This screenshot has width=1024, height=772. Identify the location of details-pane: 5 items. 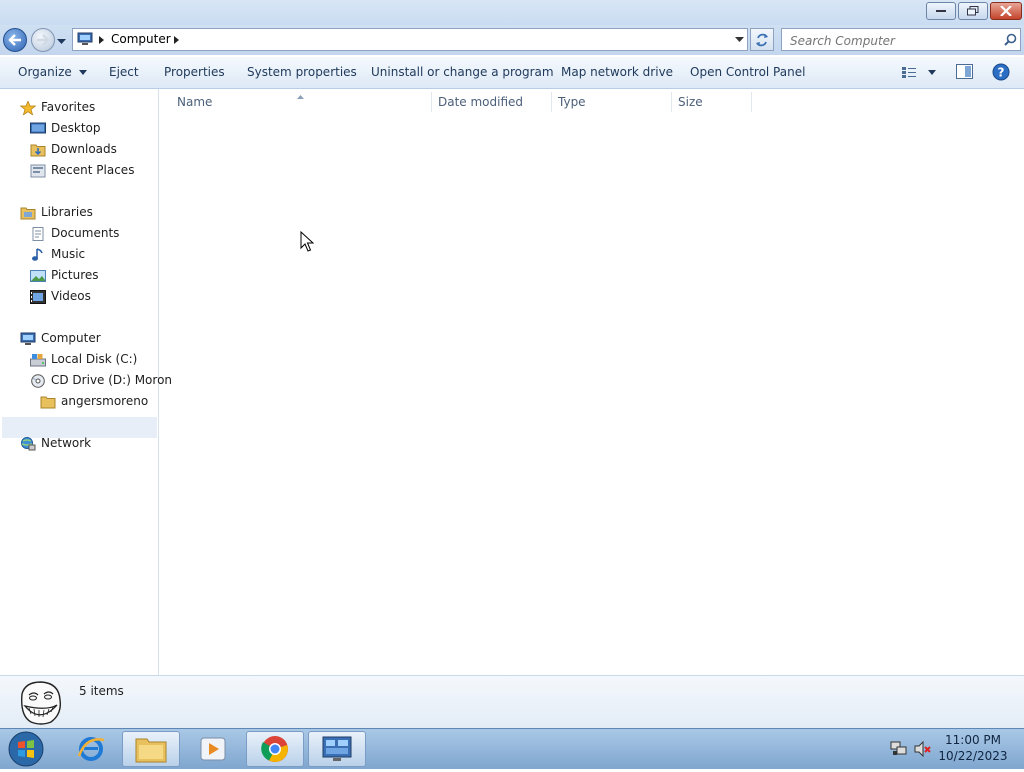
(512, 702).